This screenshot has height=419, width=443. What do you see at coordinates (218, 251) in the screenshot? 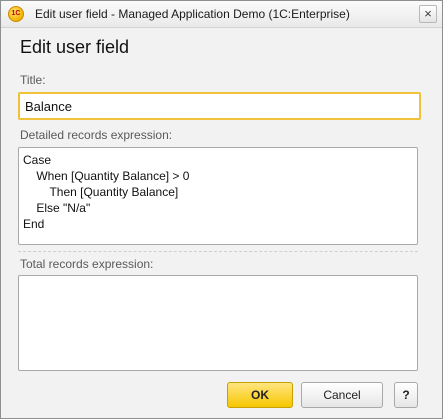
I see `section-divider` at bounding box center [218, 251].